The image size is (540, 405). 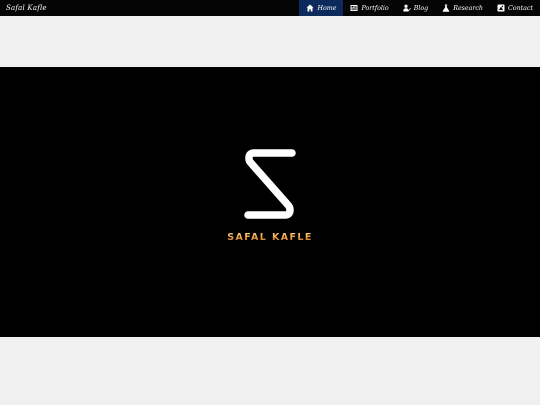 I want to click on nav-item-label: Contact, so click(x=520, y=8).